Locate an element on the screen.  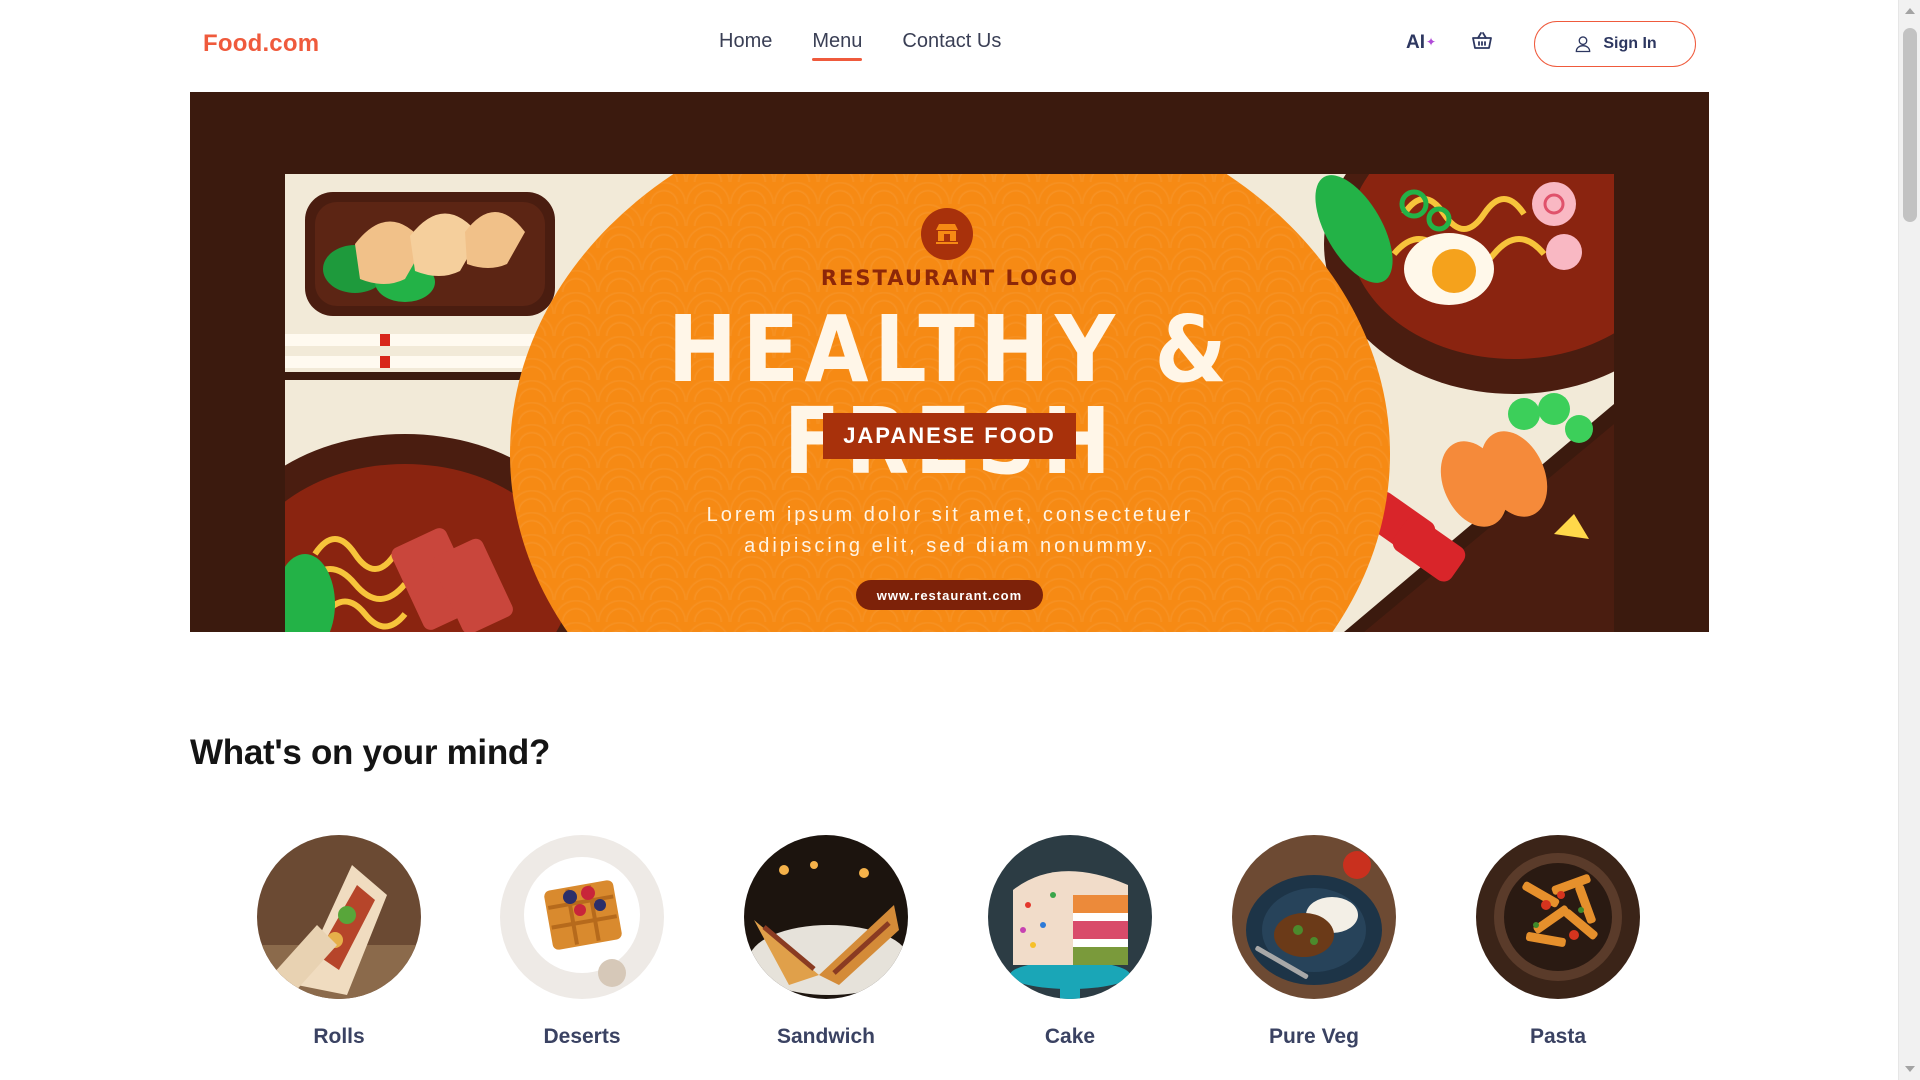
basket-icon is located at coordinates (1482, 40).